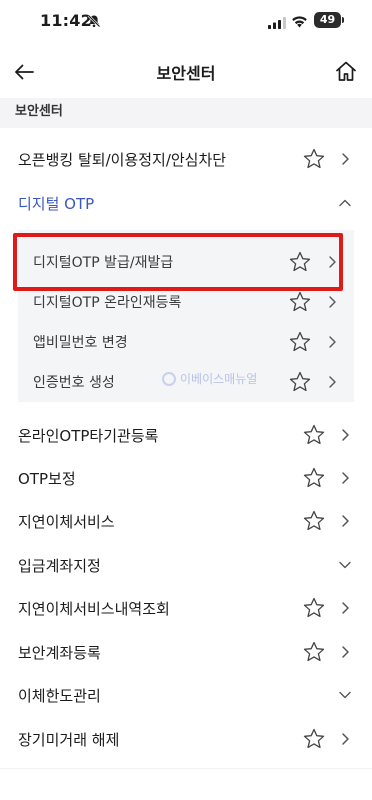 This screenshot has width=372, height=800. Describe the element at coordinates (169, 378) in the screenshot. I see `watermark-logo-icon` at that location.